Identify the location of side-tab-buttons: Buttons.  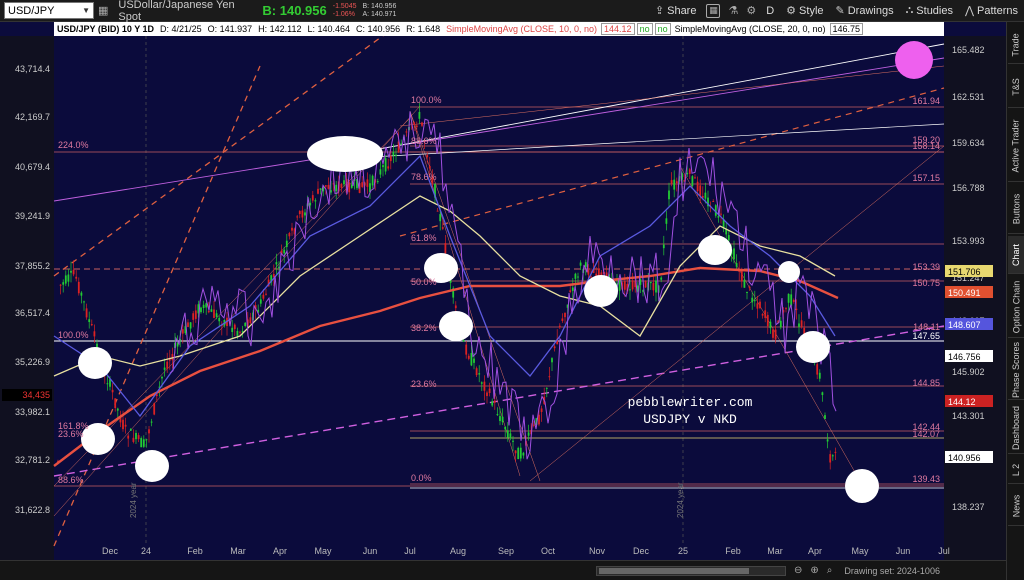
(1016, 209).